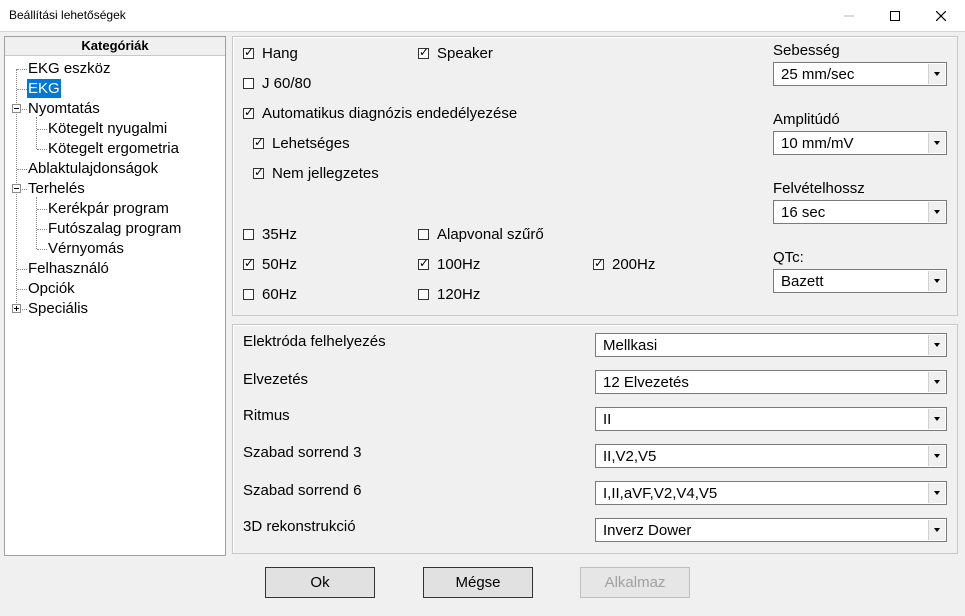 The width and height of the screenshot is (965, 616). Describe the element at coordinates (44, 88) in the screenshot. I see `tree-item-ekg: EKG` at that location.